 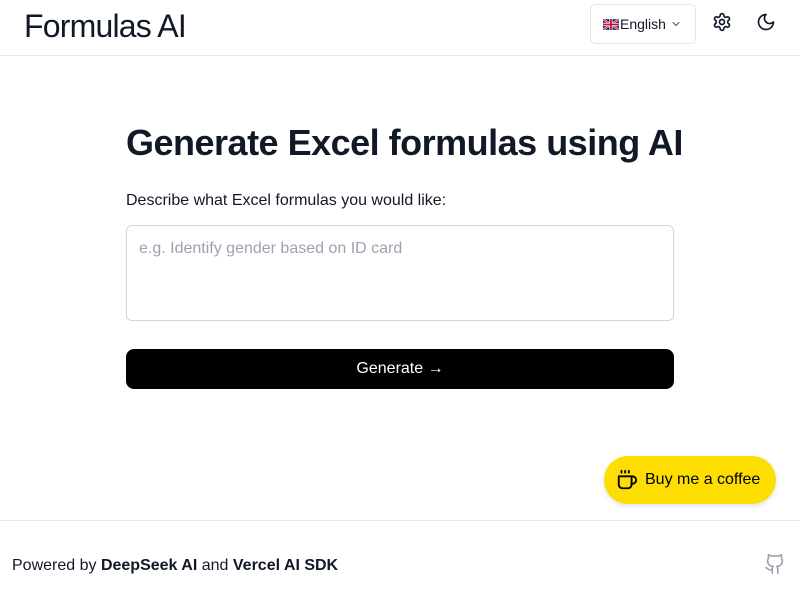 What do you see at coordinates (676, 24) in the screenshot?
I see `chevron-down-icon` at bounding box center [676, 24].